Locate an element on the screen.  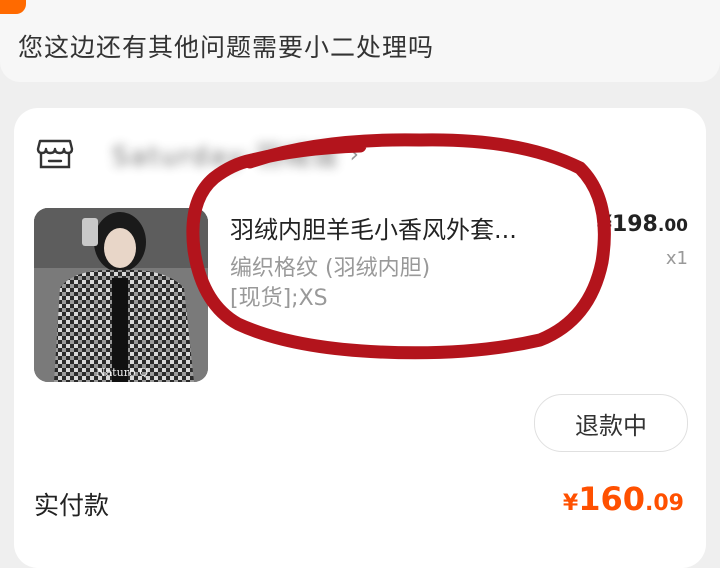
paid-currency: ¥ is located at coordinates (570, 503).